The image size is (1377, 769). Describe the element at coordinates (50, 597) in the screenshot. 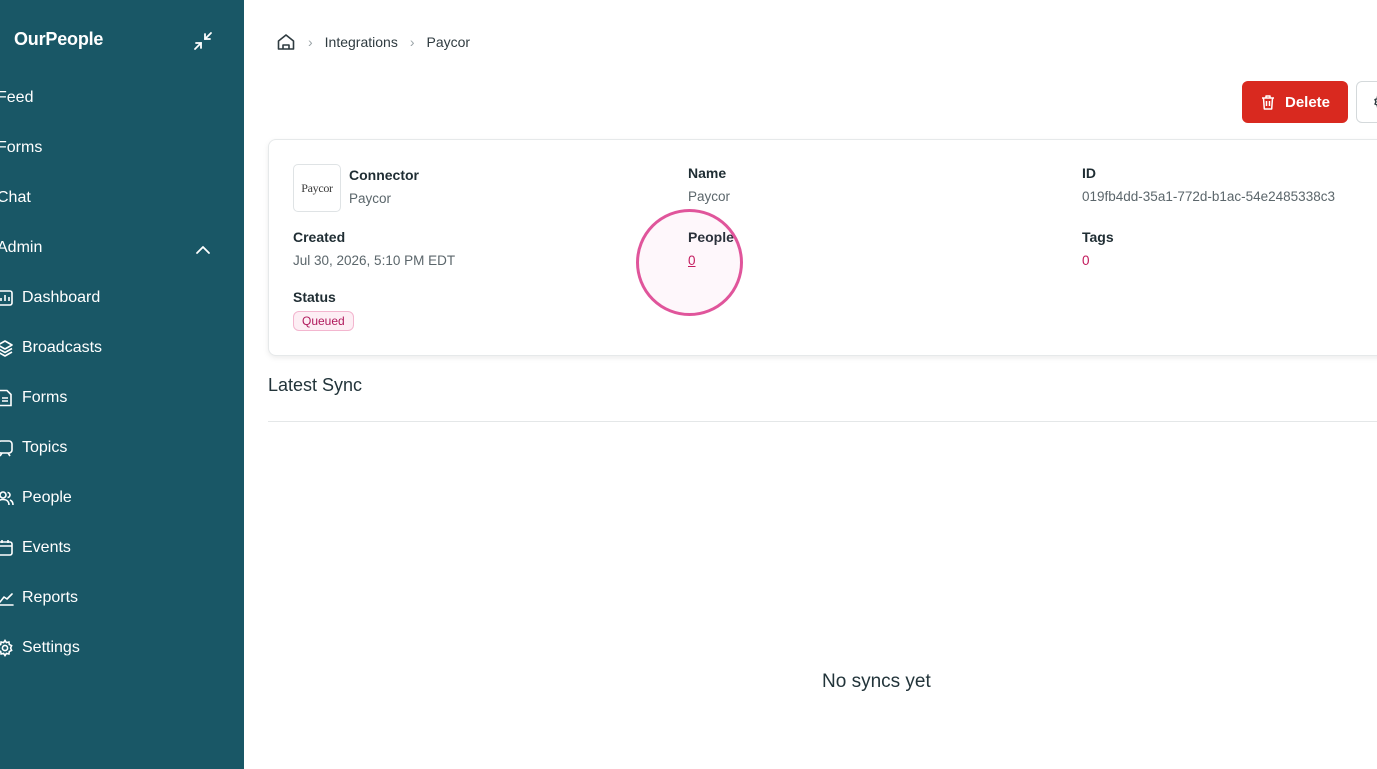

I see `sidebar-item-label: Reports` at that location.